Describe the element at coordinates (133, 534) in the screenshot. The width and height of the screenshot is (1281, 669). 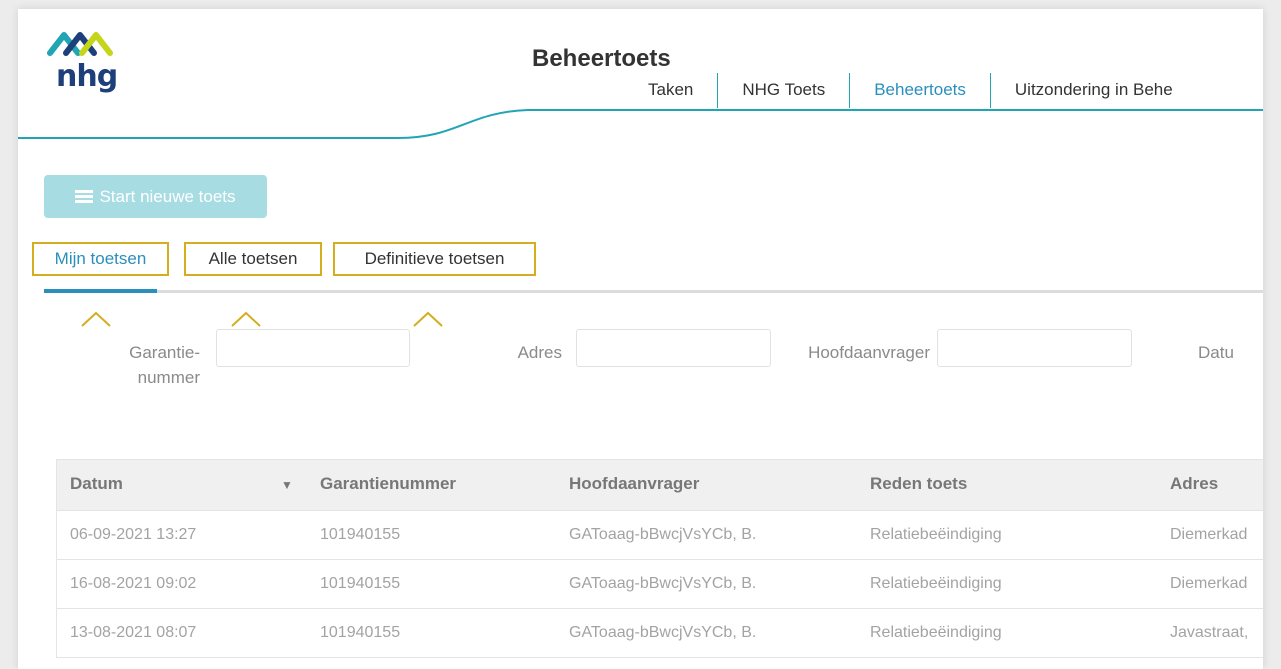
I see `cell-datum: 06-09-2021 13:27` at that location.